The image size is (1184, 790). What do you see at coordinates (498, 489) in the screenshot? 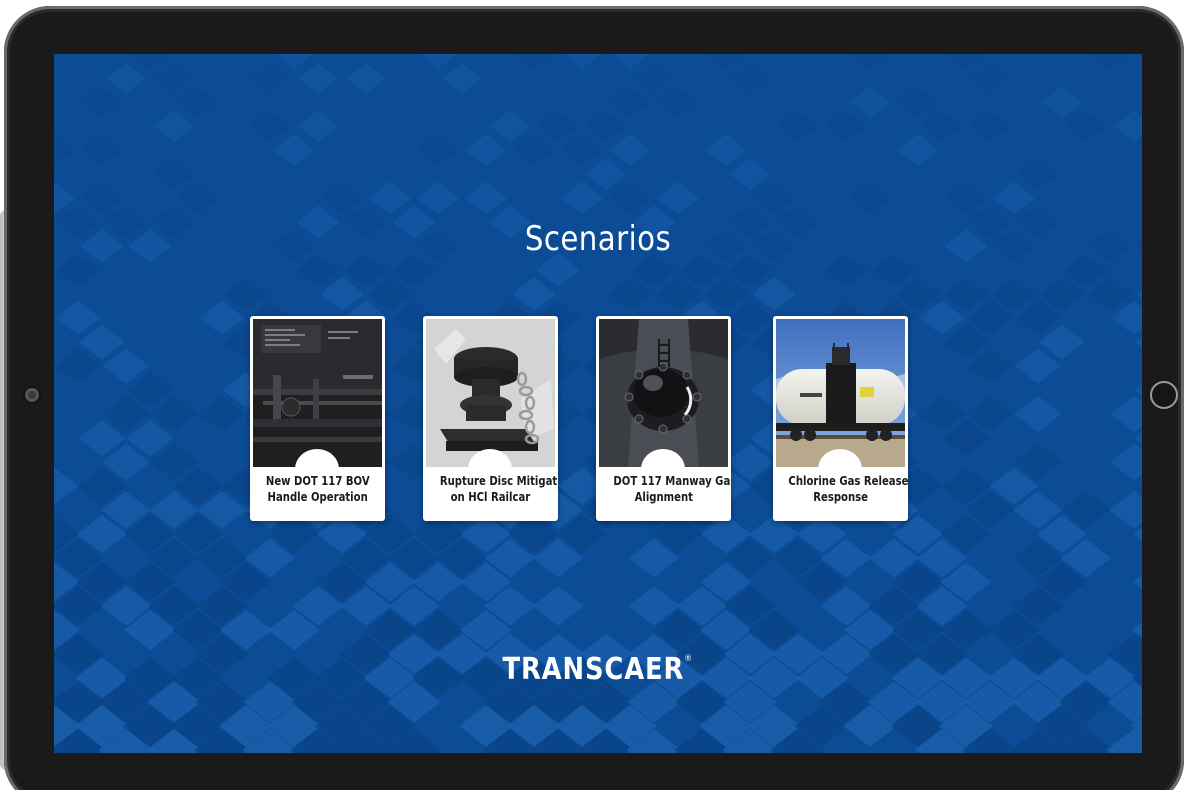
I see `scenario-label: Rupture Disc Mitigation on HCl Railcar` at bounding box center [498, 489].